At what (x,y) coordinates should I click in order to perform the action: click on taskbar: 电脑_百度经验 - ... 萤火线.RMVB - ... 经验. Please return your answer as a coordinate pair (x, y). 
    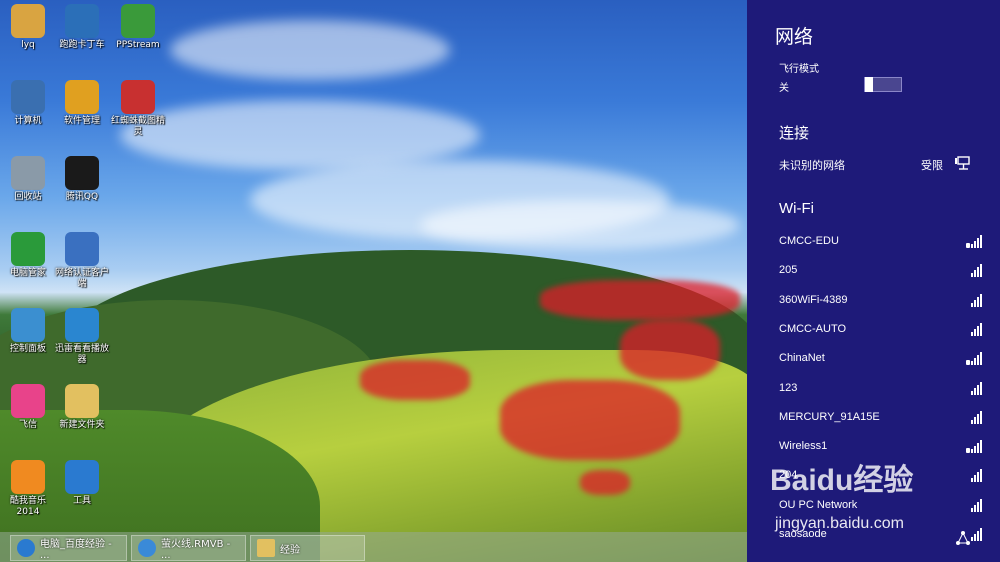
    Looking at the image, I should click on (373, 547).